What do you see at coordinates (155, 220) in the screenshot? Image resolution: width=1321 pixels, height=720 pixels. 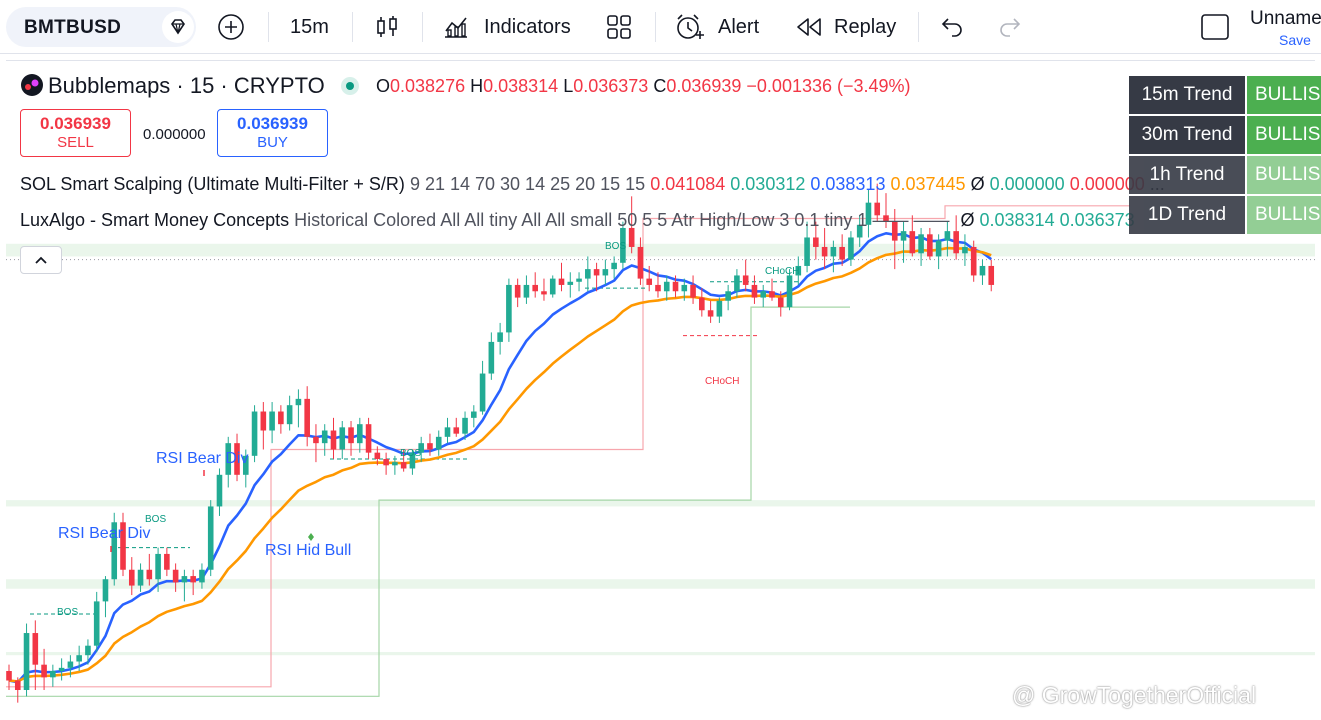 I see `indicator-name: LuxAlgo - Smart Money Concepts` at bounding box center [155, 220].